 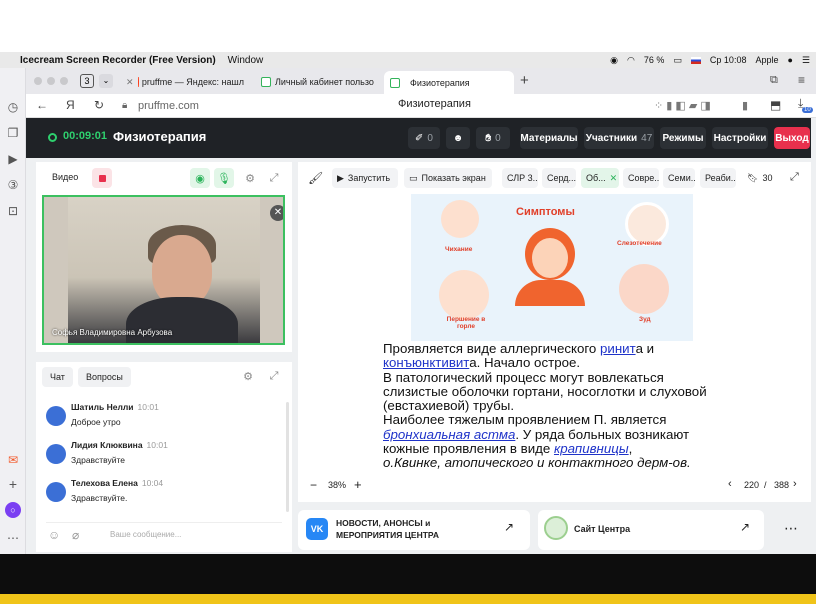 I want to click on battery-label: 76 %, so click(x=654, y=60).